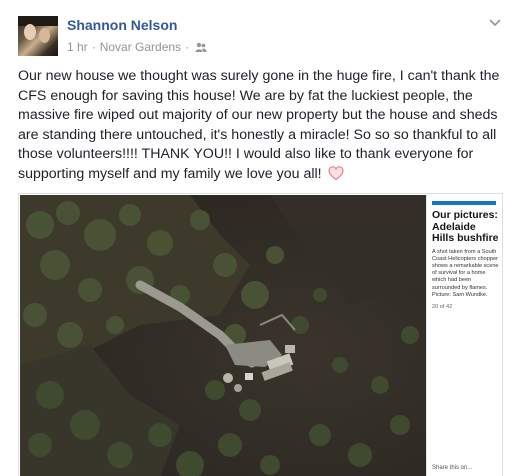 The width and height of the screenshot is (510, 476). Describe the element at coordinates (201, 47) in the screenshot. I see `friends-icon` at that location.